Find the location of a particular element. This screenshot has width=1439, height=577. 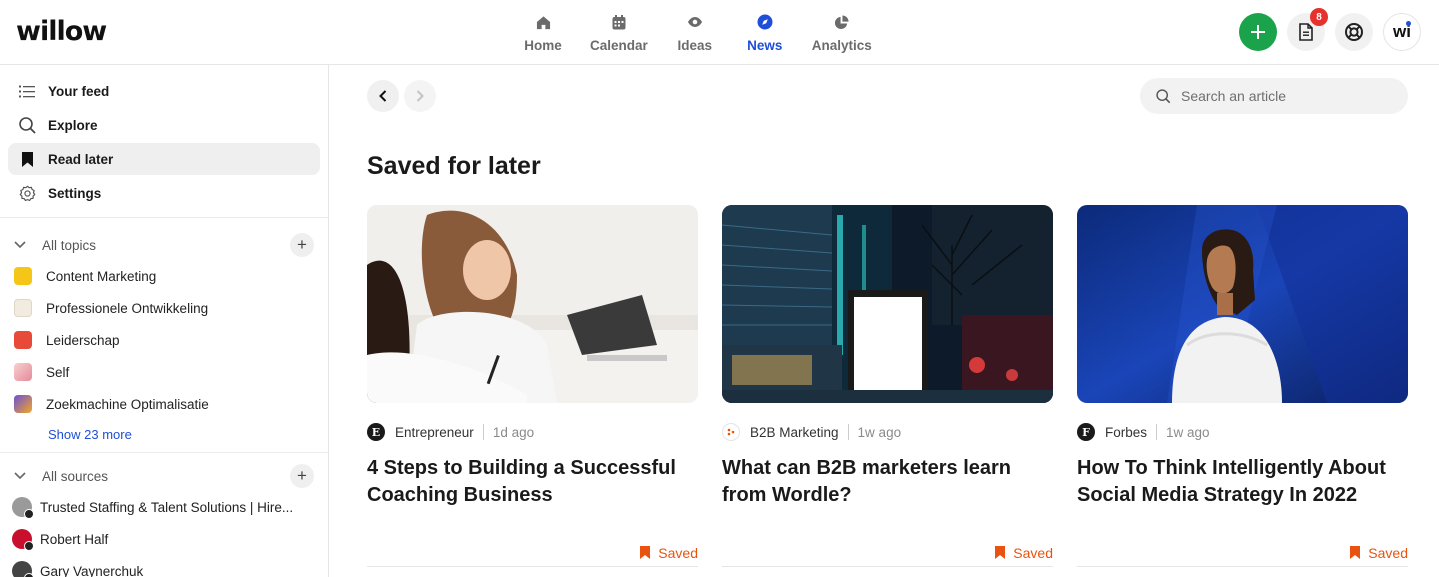

topic-label: Professionele Ontwikkeling is located at coordinates (127, 308).